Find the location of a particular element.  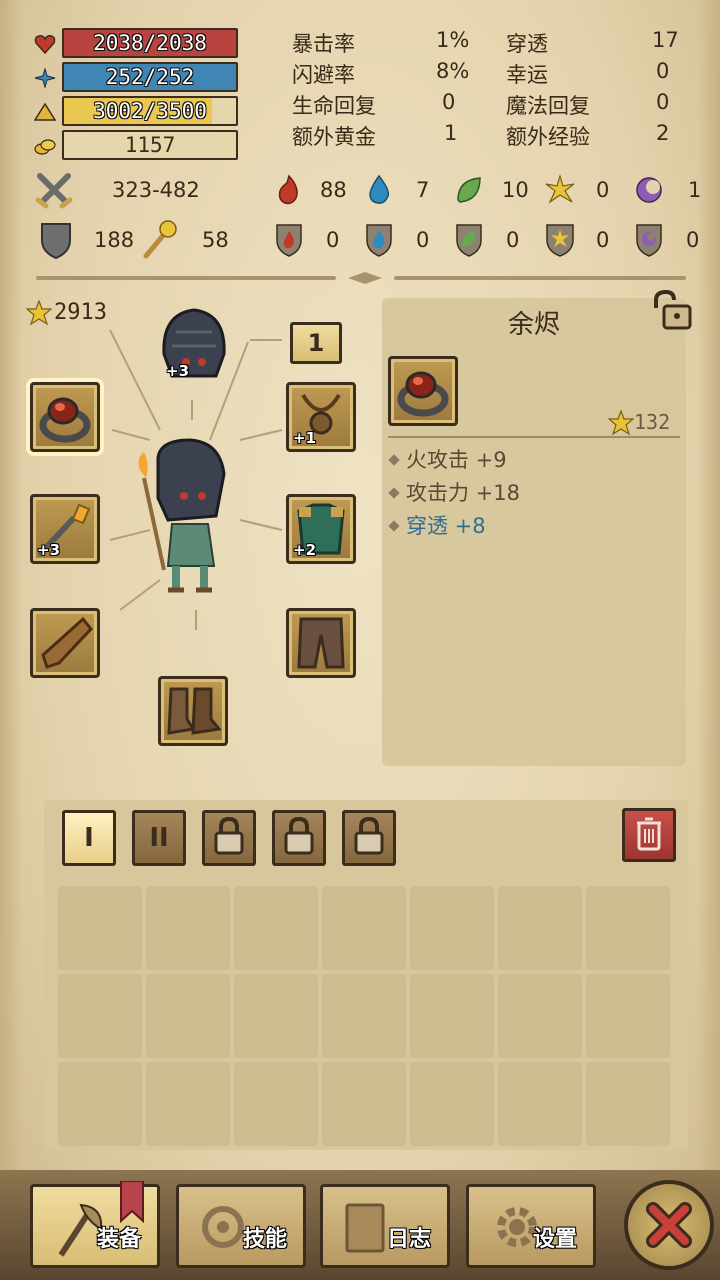

nav-equipment-label: 装备 is located at coordinates (118, 1239).